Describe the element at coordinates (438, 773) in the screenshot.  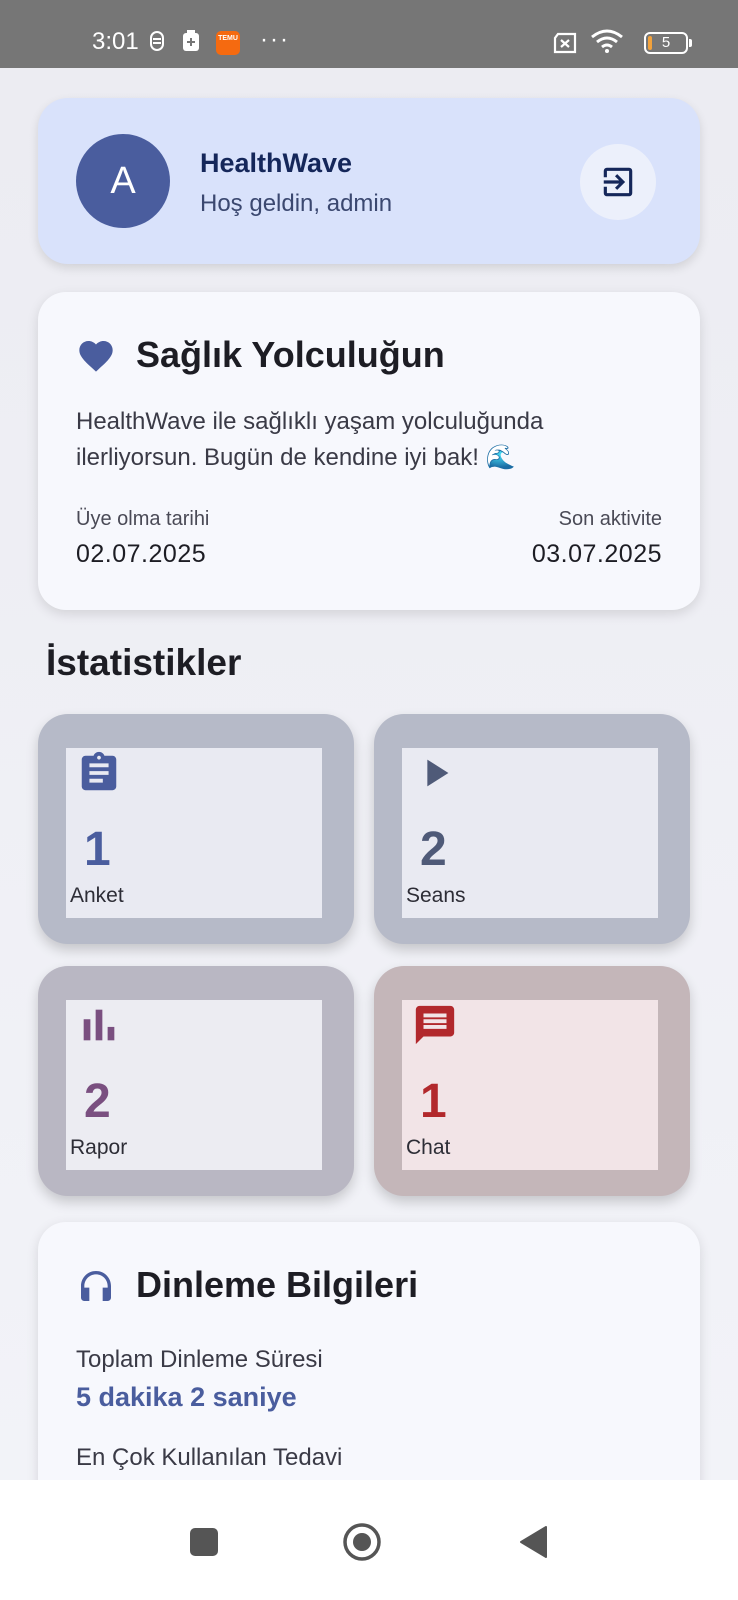
I see `play-icon` at that location.